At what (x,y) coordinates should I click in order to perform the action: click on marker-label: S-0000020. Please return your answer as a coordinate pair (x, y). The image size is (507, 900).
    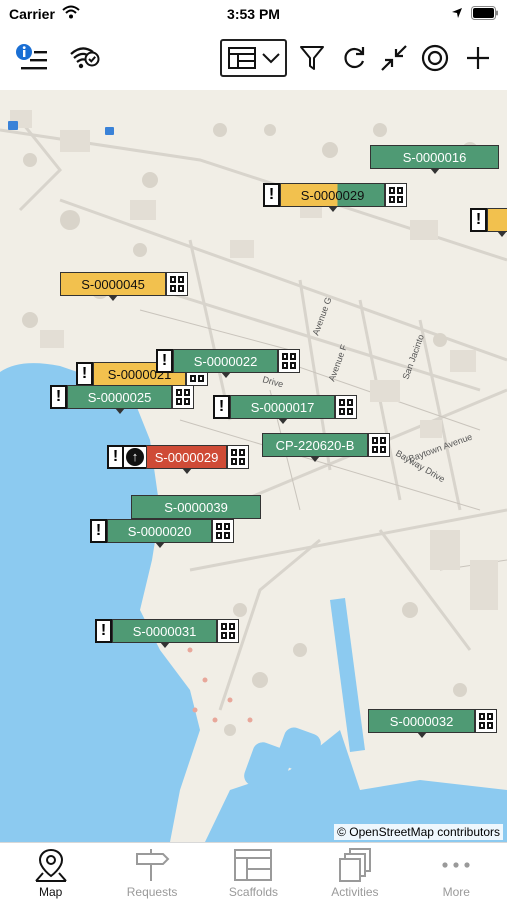
    Looking at the image, I should click on (159, 533).